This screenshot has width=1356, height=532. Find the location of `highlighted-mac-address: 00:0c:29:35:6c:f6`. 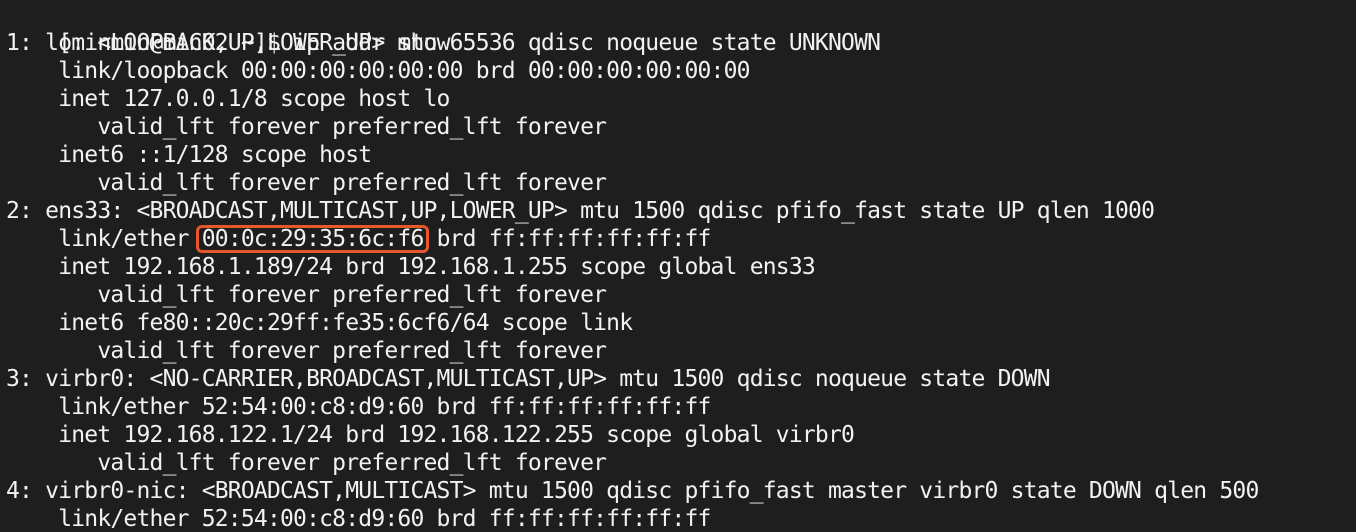

highlighted-mac-address: 00:0c:29:35:6c:f6 is located at coordinates (312, 239).